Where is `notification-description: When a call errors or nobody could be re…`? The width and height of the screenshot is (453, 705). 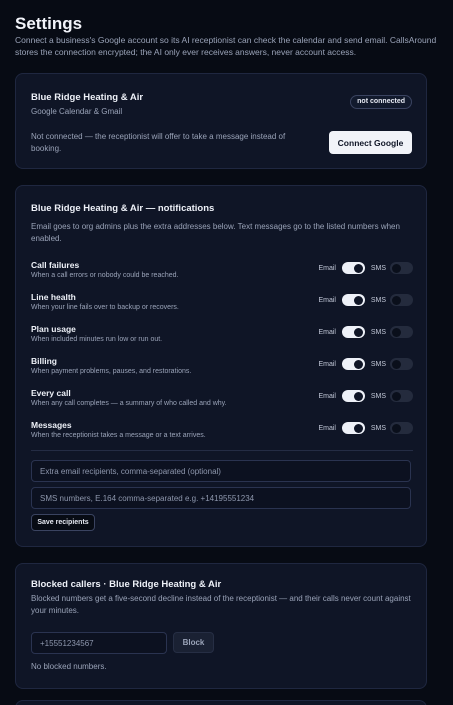 notification-description: When a call errors or nobody could be re… is located at coordinates (105, 275).